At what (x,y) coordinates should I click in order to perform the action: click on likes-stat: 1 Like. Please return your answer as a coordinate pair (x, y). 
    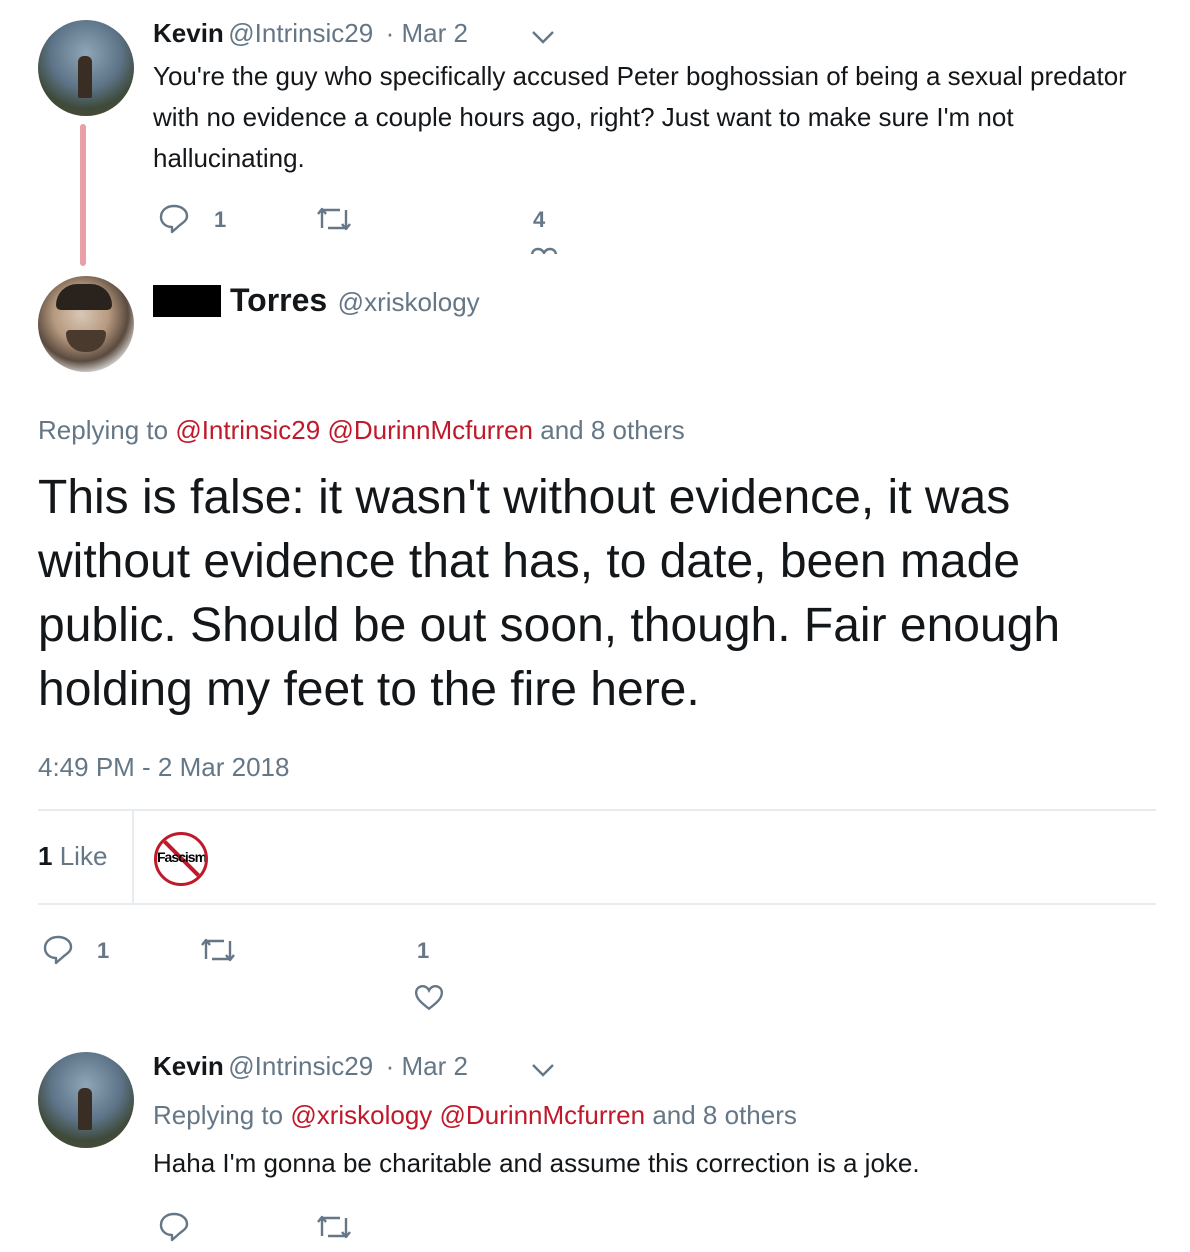
    Looking at the image, I should click on (72, 856).